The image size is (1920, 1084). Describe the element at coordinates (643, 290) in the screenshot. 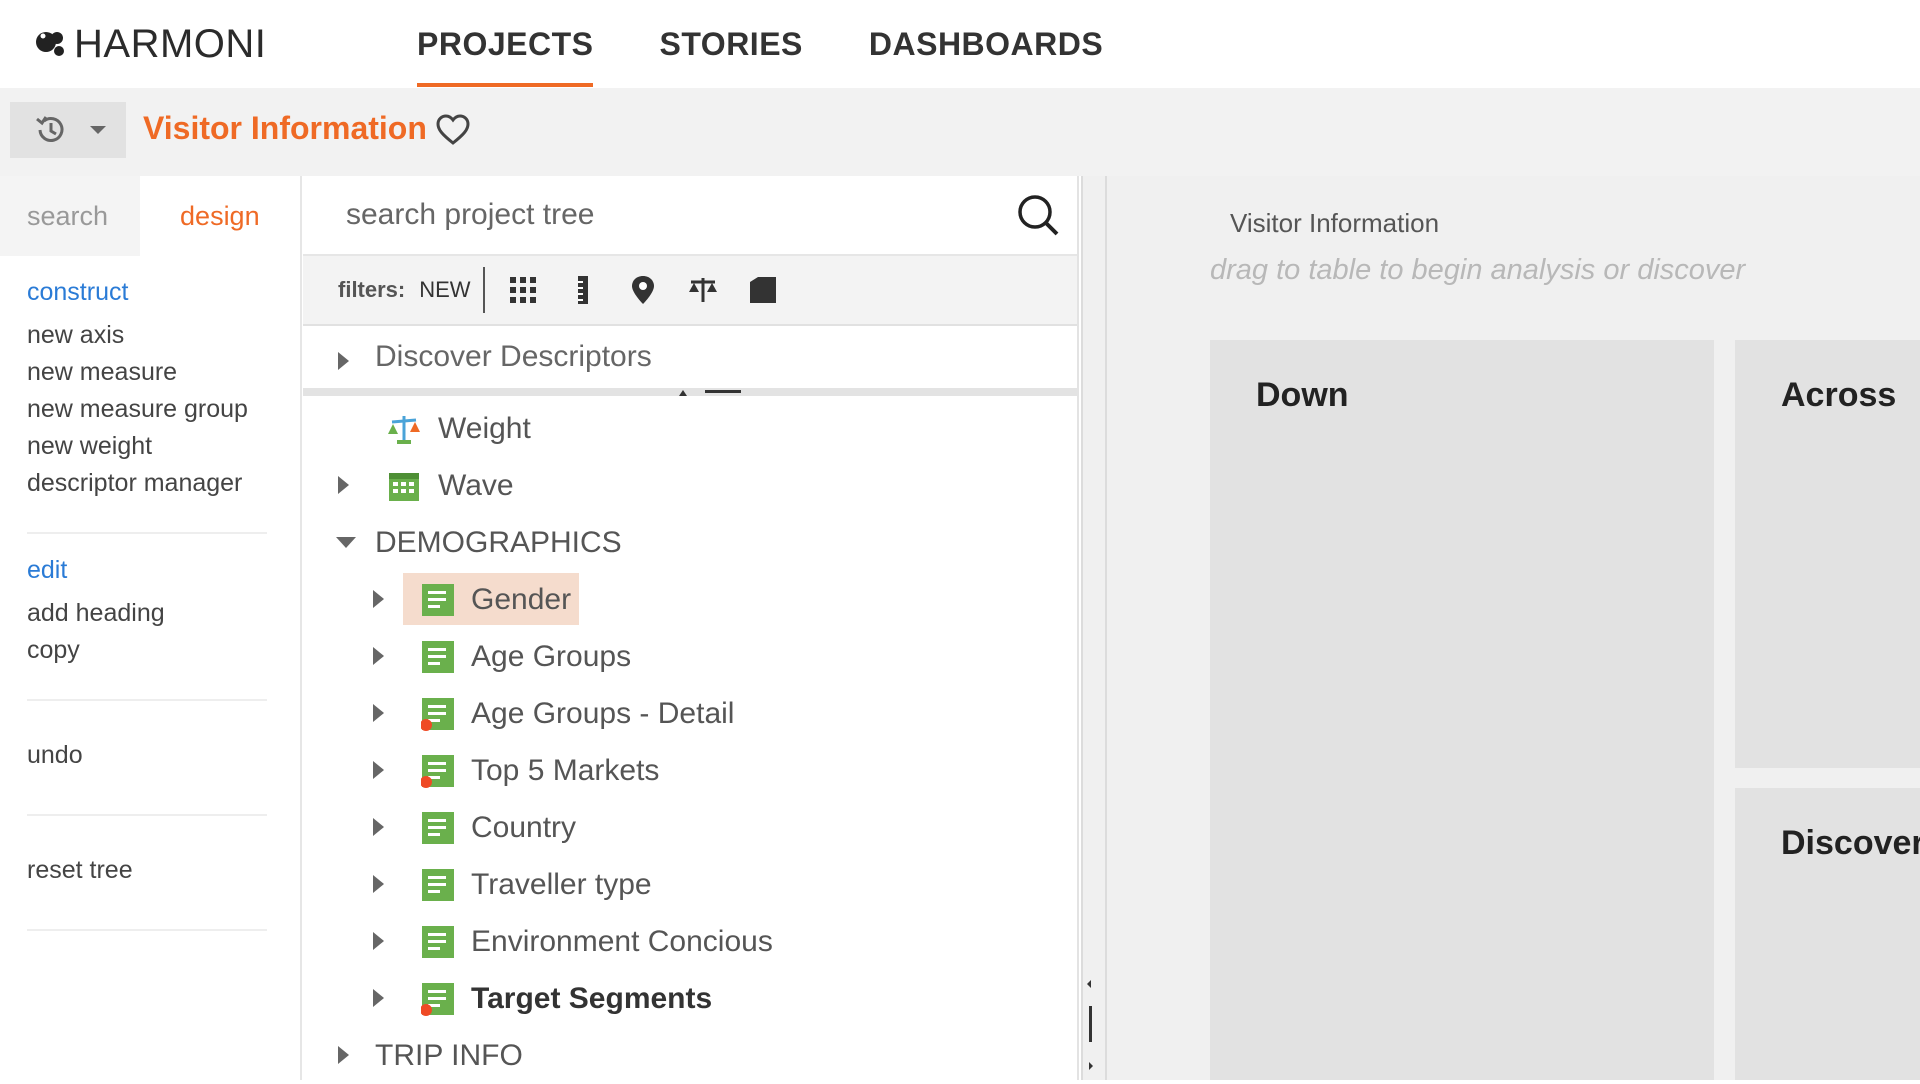

I see `map-pin-icon` at that location.